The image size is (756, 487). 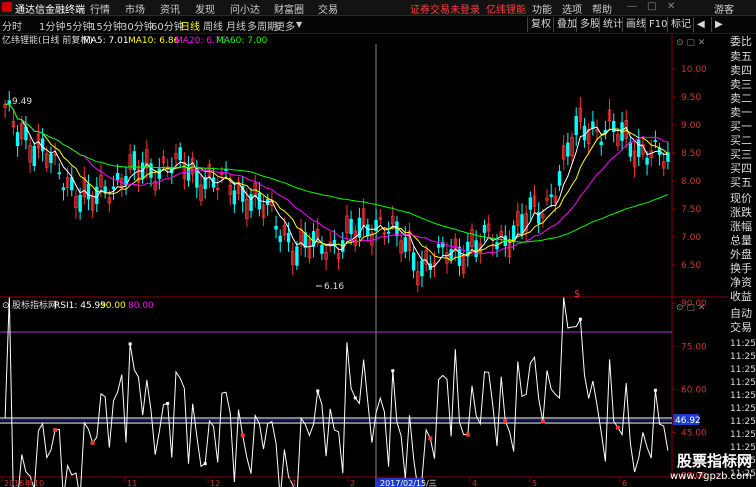 What do you see at coordinates (236, 25) in the screenshot?
I see `period-tab-month: 月线` at bounding box center [236, 25].